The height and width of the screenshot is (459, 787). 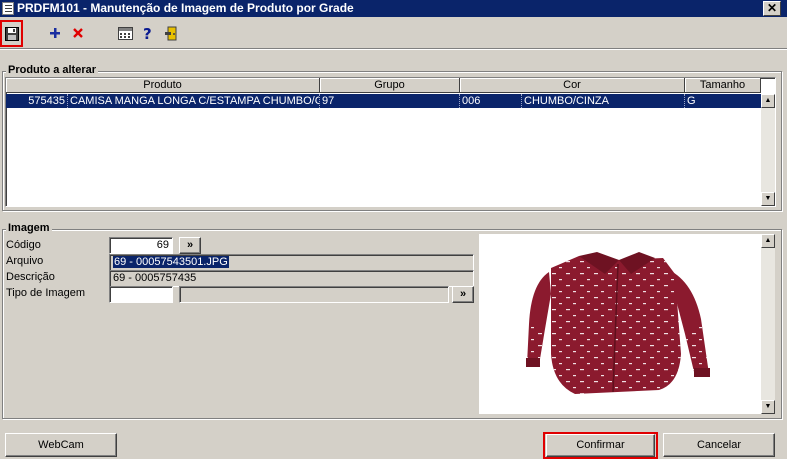 I want to click on webcam-button: WebCam, so click(x=61, y=445).